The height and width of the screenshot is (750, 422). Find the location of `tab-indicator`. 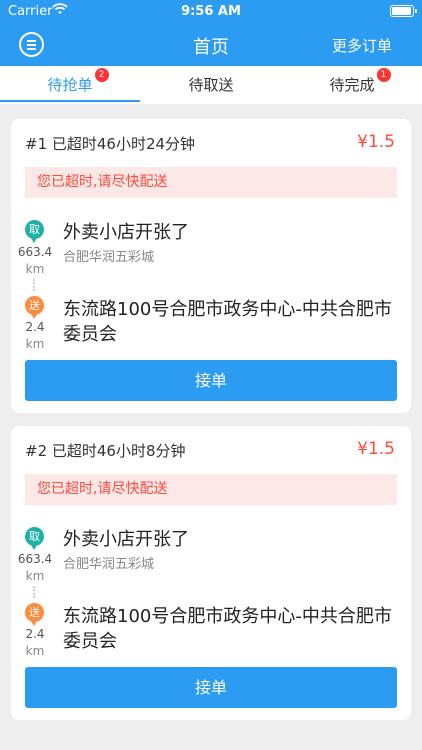

tab-indicator is located at coordinates (70, 101).